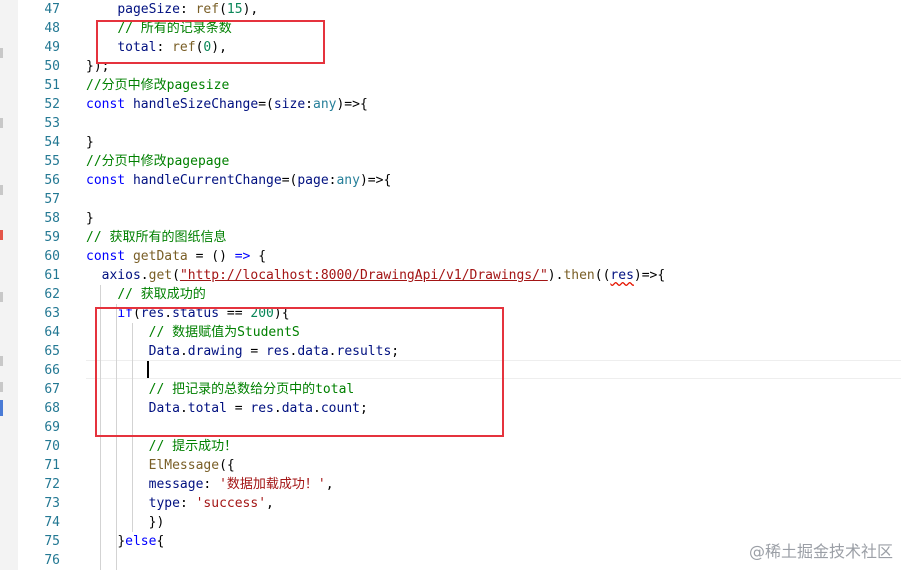  What do you see at coordinates (52, 560) in the screenshot?
I see `line-number: 76` at bounding box center [52, 560].